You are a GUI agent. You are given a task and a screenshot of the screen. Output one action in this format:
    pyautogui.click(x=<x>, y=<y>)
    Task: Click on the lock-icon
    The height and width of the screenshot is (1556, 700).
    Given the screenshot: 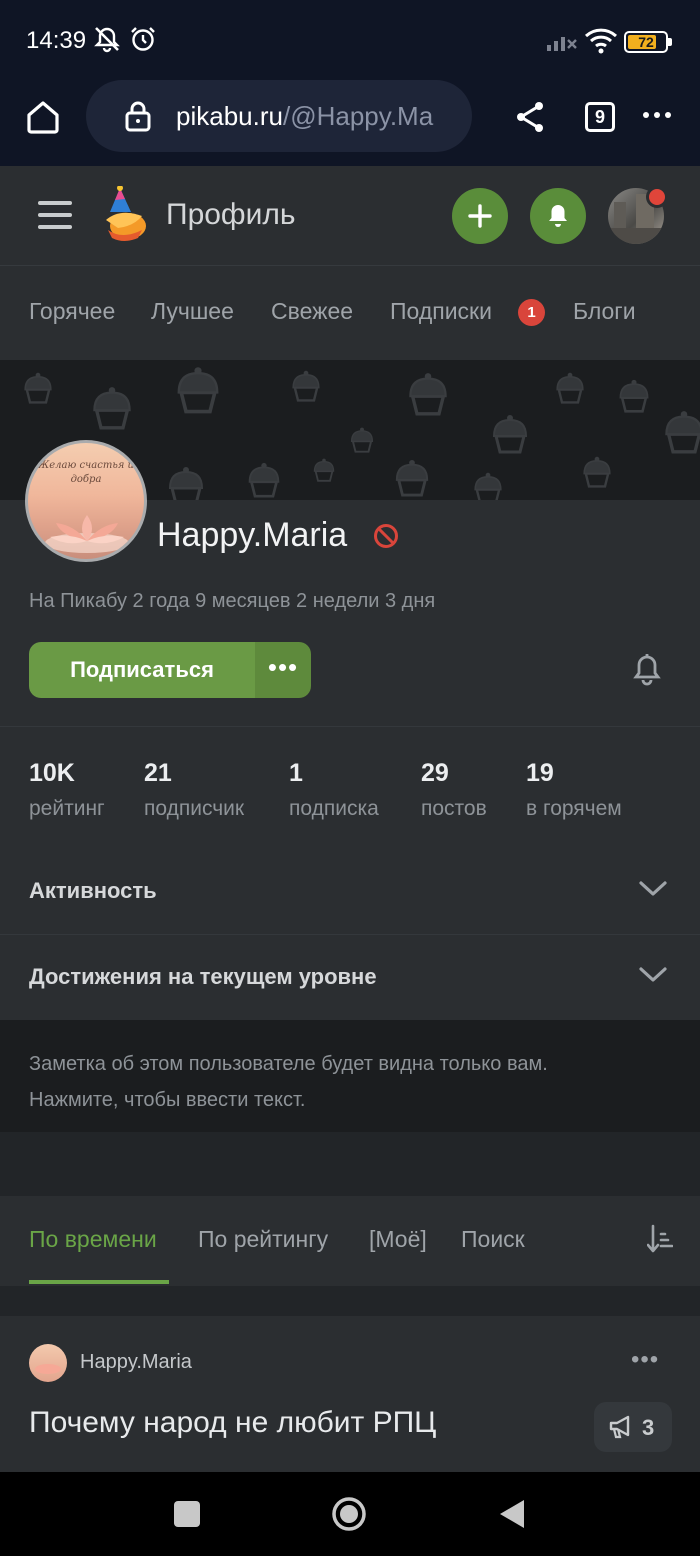 What is the action you would take?
    pyautogui.click(x=138, y=116)
    